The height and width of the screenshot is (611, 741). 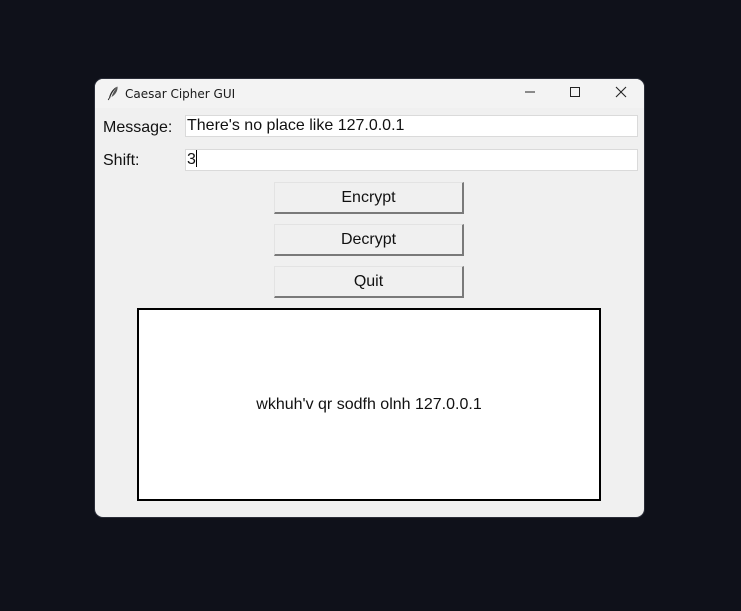 What do you see at coordinates (369, 93) in the screenshot?
I see `title-bar: Caesar Cipher GUI` at bounding box center [369, 93].